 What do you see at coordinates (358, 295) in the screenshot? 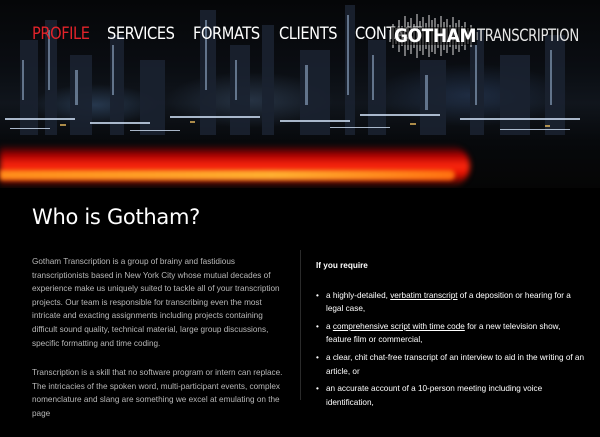
I see `list-item-text: a highly-detailed,` at bounding box center [358, 295].